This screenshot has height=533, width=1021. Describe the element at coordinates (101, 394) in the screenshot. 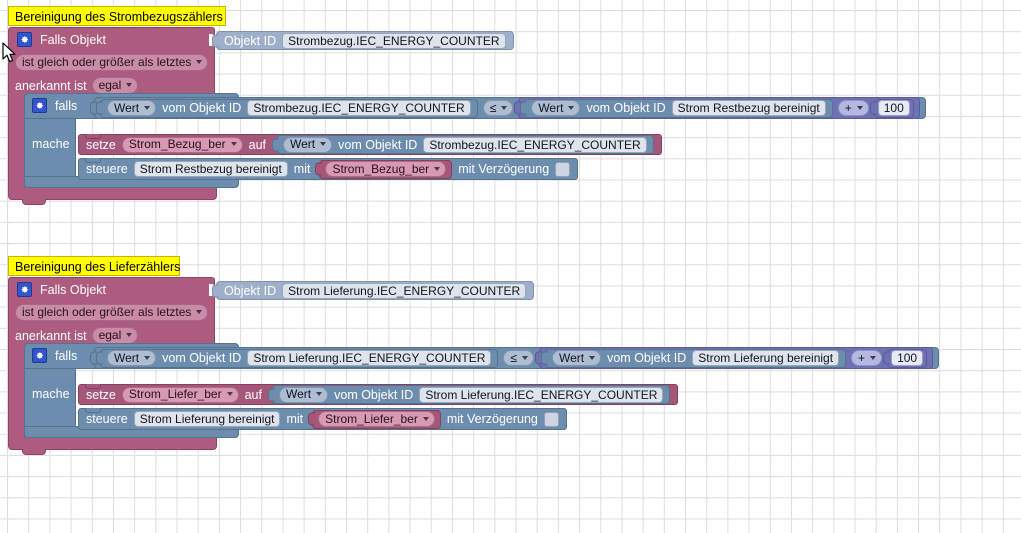

I see `set-label: setze` at that location.